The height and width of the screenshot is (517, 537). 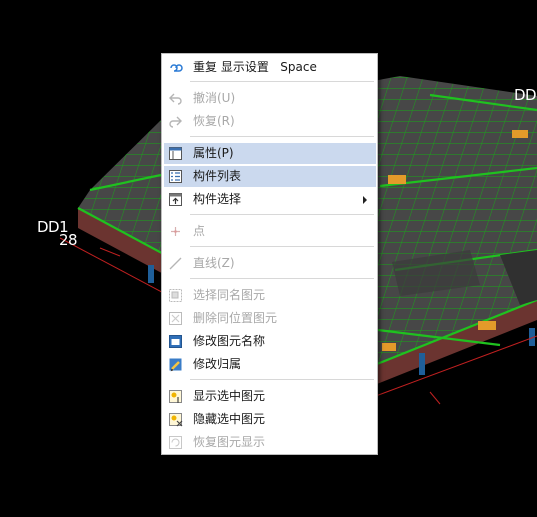 What do you see at coordinates (175, 365) in the screenshot?
I see `change-ownership-icon` at bounding box center [175, 365].